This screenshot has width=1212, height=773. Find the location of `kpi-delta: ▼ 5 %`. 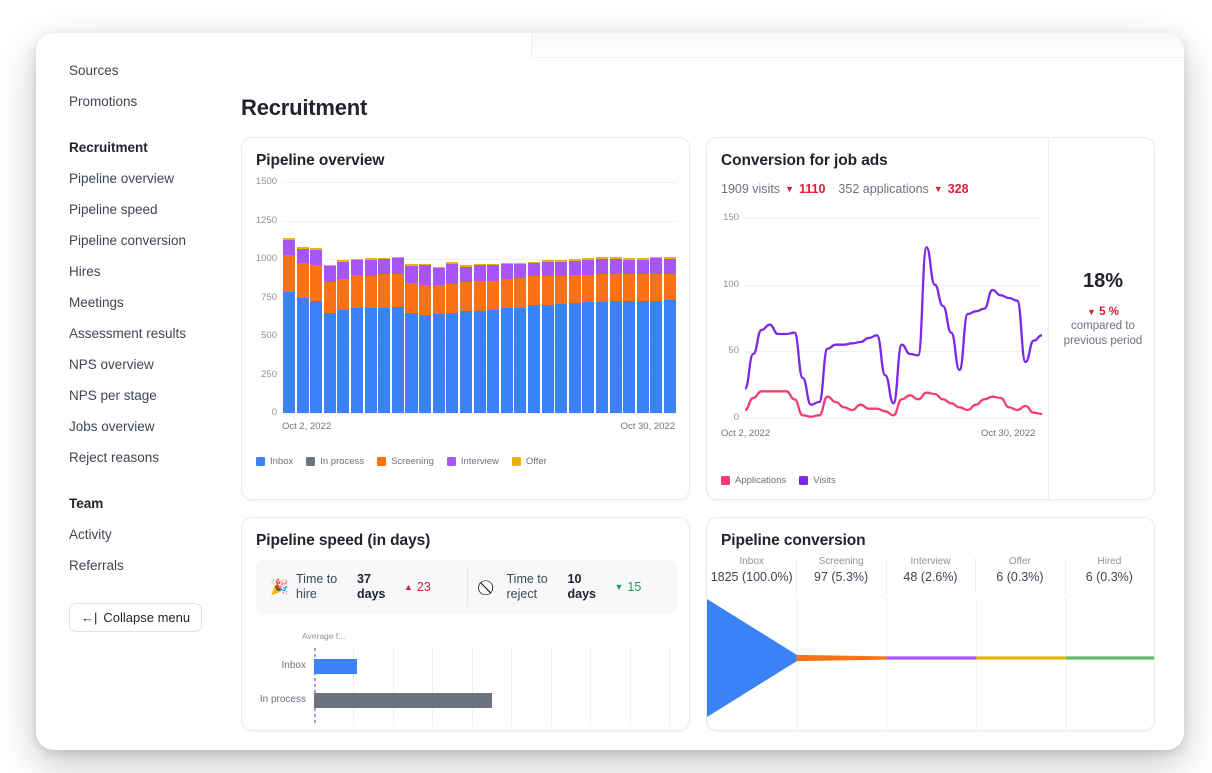

kpi-delta: ▼ 5 % is located at coordinates (1102, 312).